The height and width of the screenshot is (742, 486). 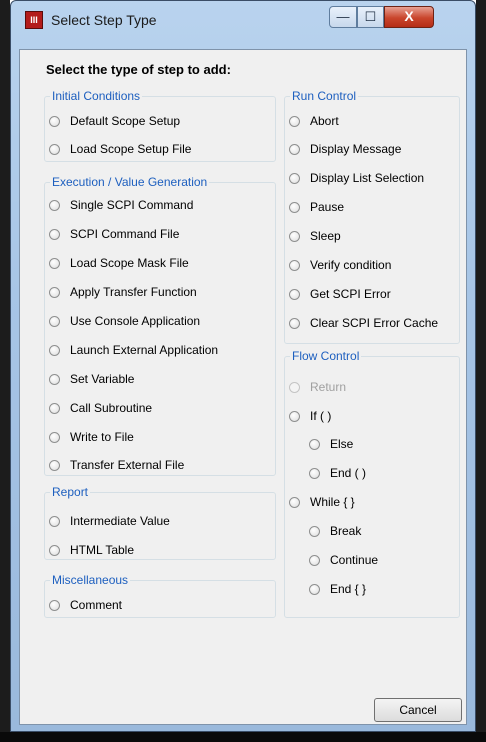 I want to click on radio-end-if: End ( ), so click(x=337, y=473).